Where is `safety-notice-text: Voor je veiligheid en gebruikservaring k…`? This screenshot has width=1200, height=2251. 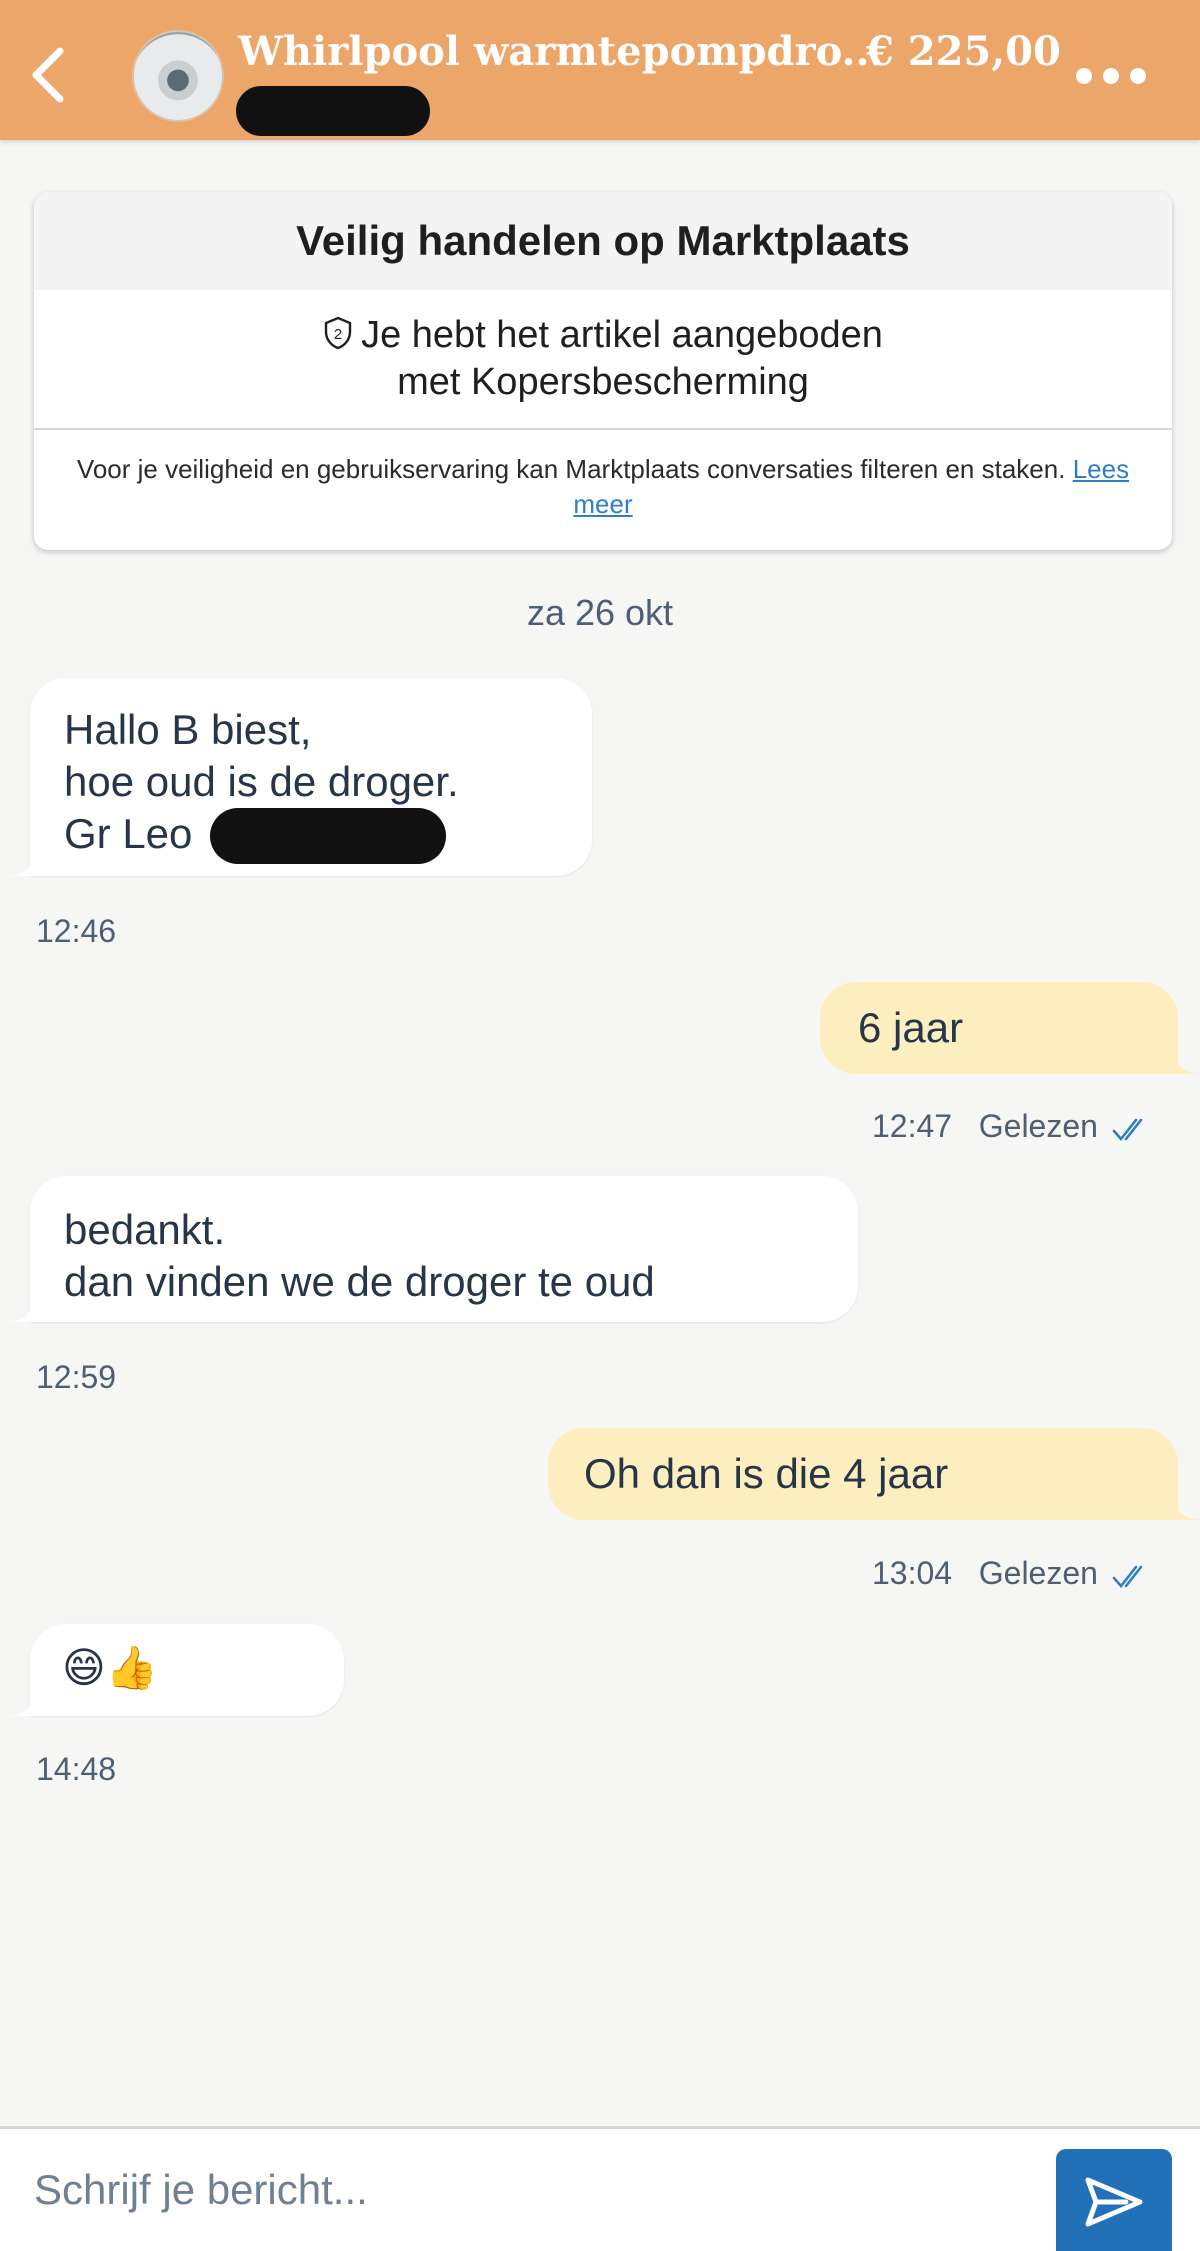
safety-notice-text: Voor je veiligheid en gebruikservaring k… is located at coordinates (571, 469).